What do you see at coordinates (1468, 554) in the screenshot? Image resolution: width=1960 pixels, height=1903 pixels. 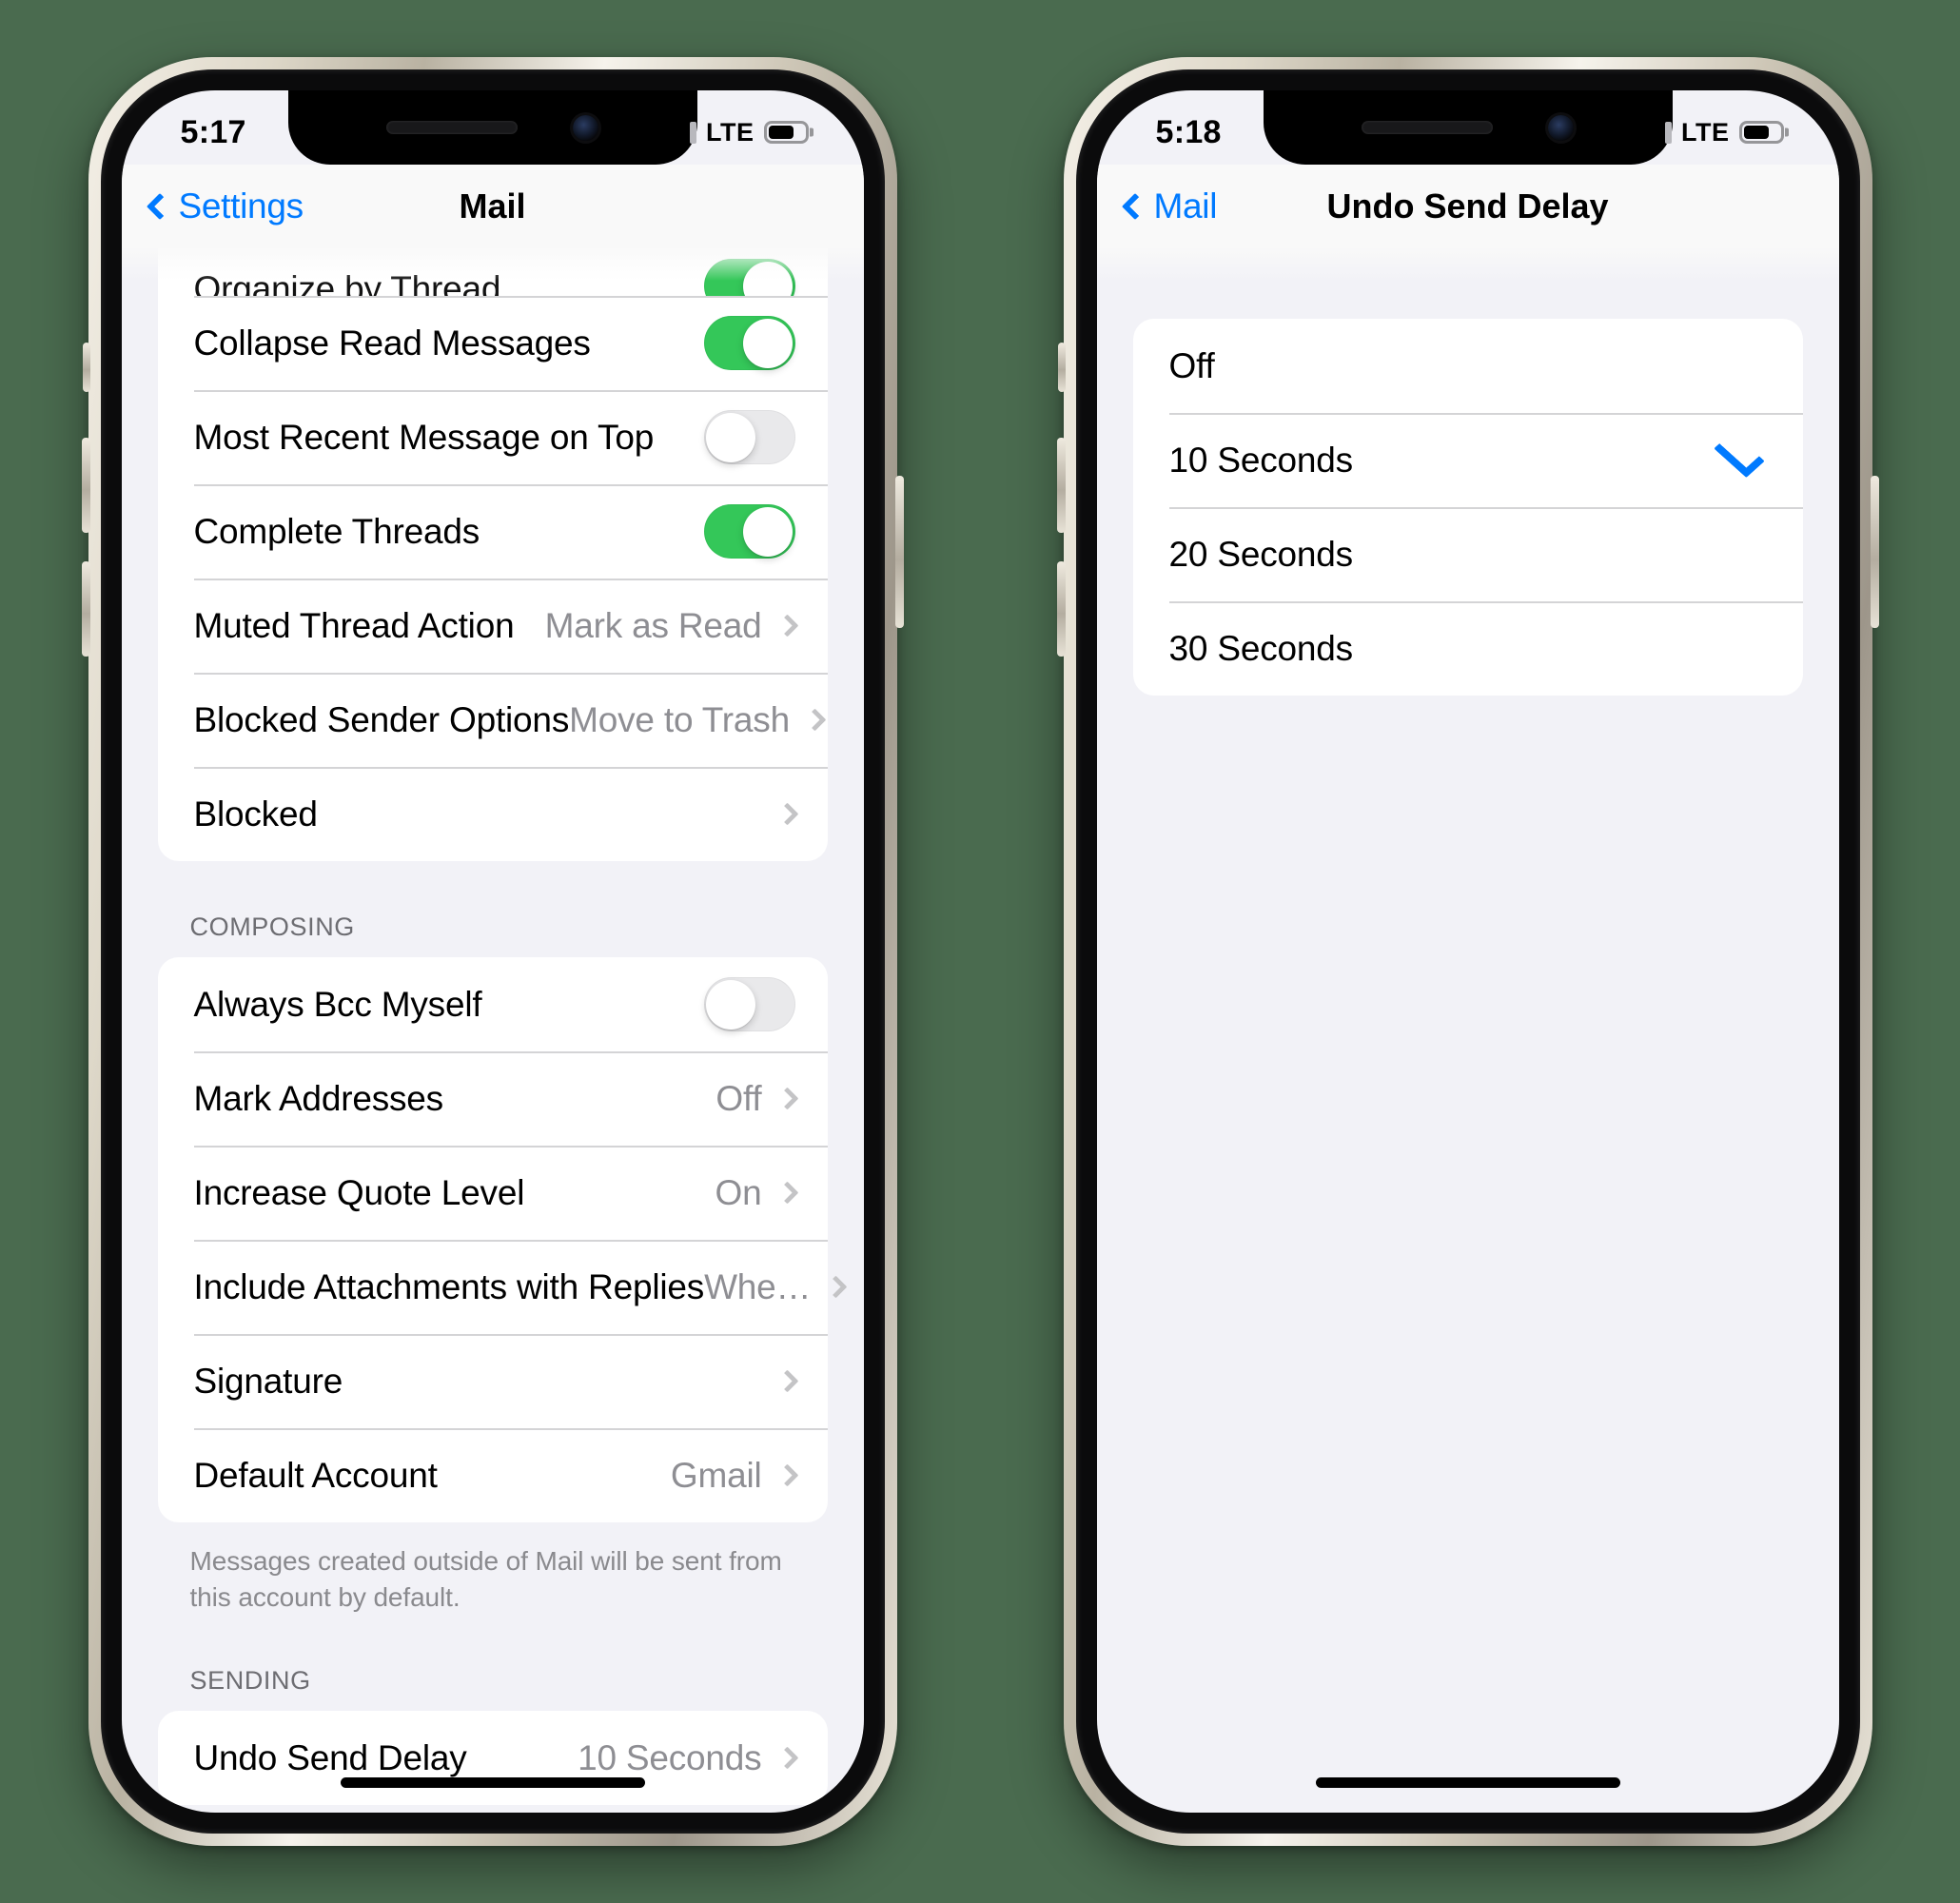 I see `option-row-20-seconds: 20 Seconds` at bounding box center [1468, 554].